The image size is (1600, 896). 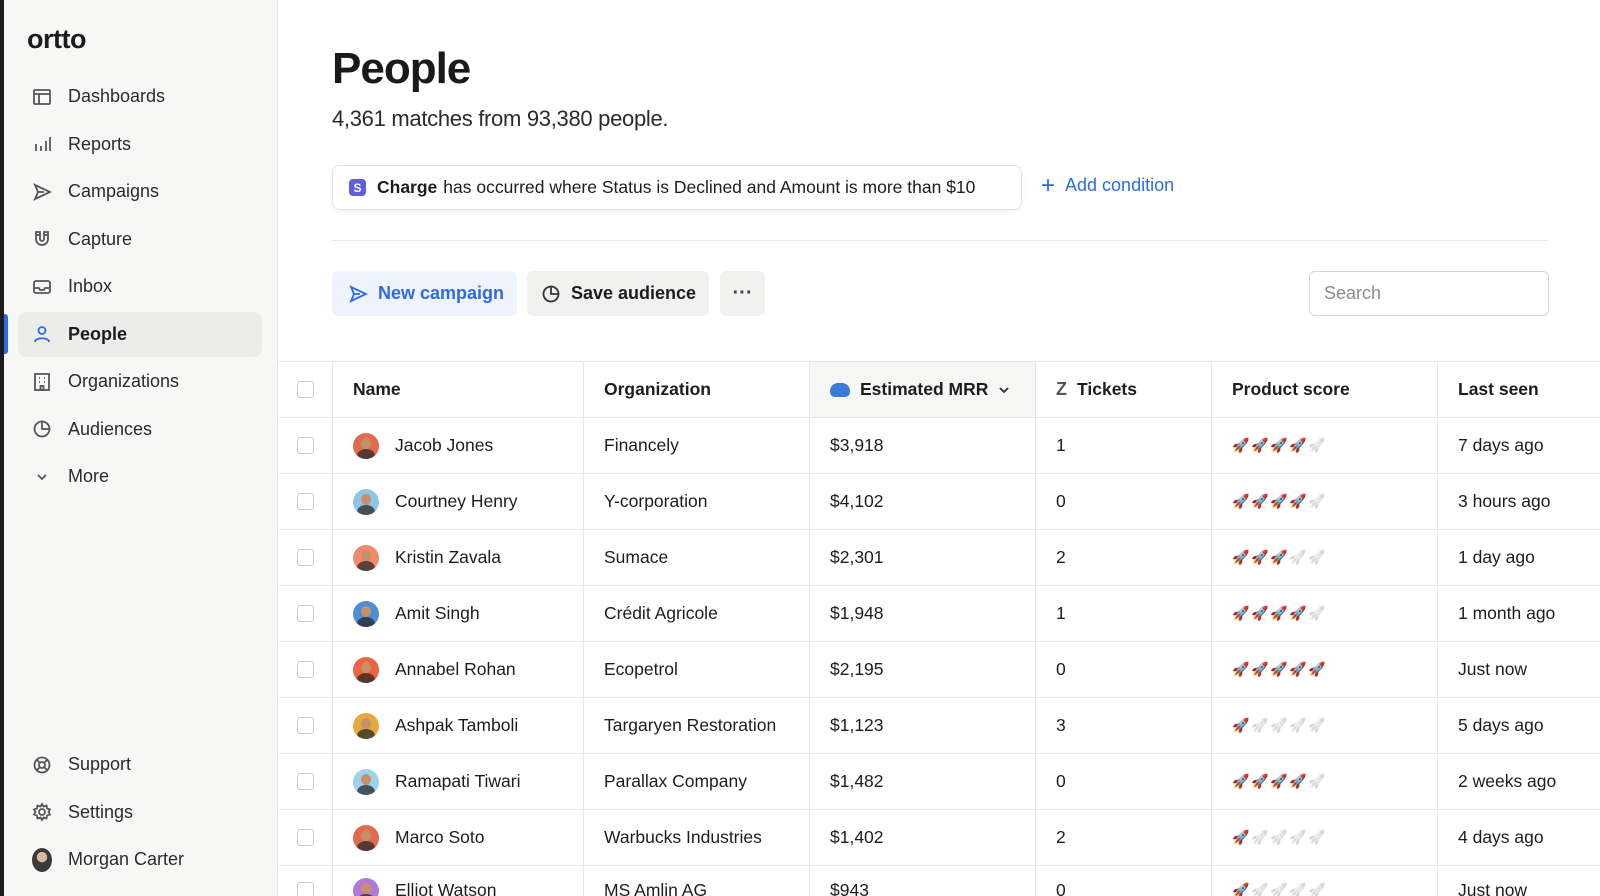 I want to click on stripe-icon: S, so click(x=357, y=187).